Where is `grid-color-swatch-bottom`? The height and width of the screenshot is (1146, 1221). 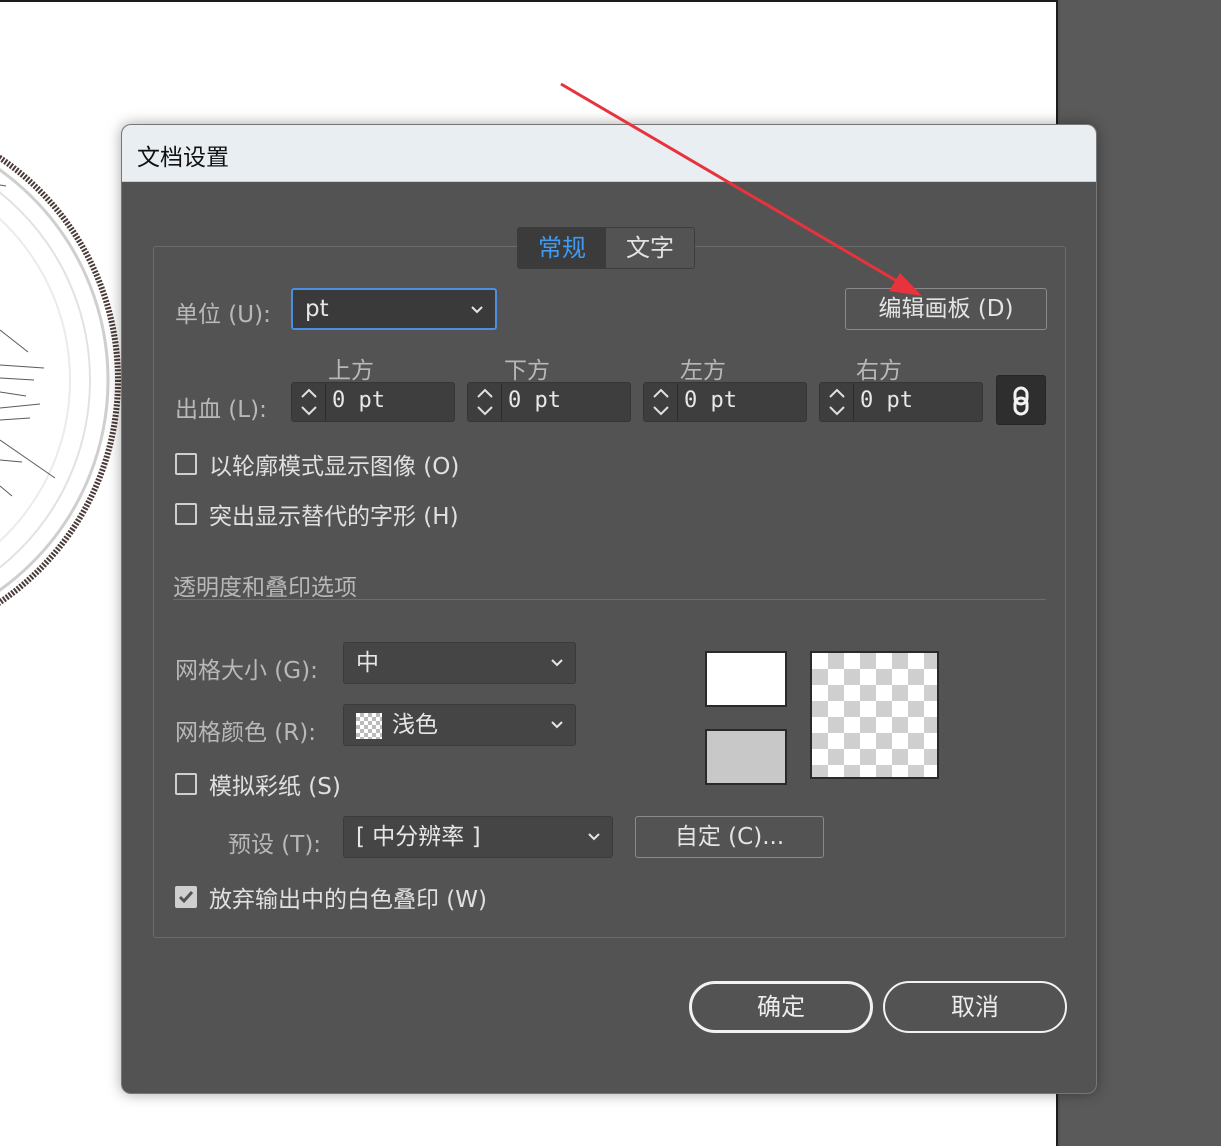
grid-color-swatch-bottom is located at coordinates (746, 757).